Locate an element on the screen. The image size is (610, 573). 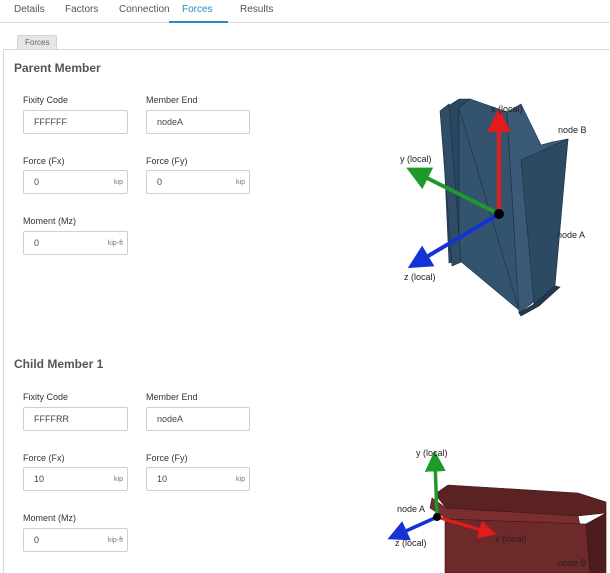
child-y-axis-arrow is located at coordinates (435, 484).